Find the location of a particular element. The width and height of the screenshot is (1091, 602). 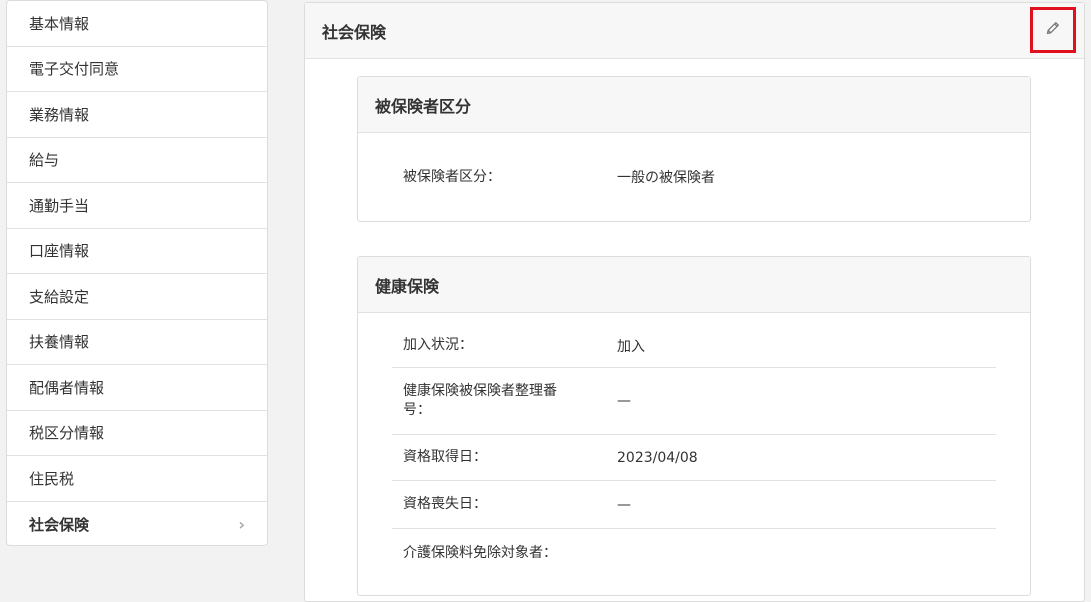

row-label: 健康保険被保険者整理番号： is located at coordinates (480, 400).